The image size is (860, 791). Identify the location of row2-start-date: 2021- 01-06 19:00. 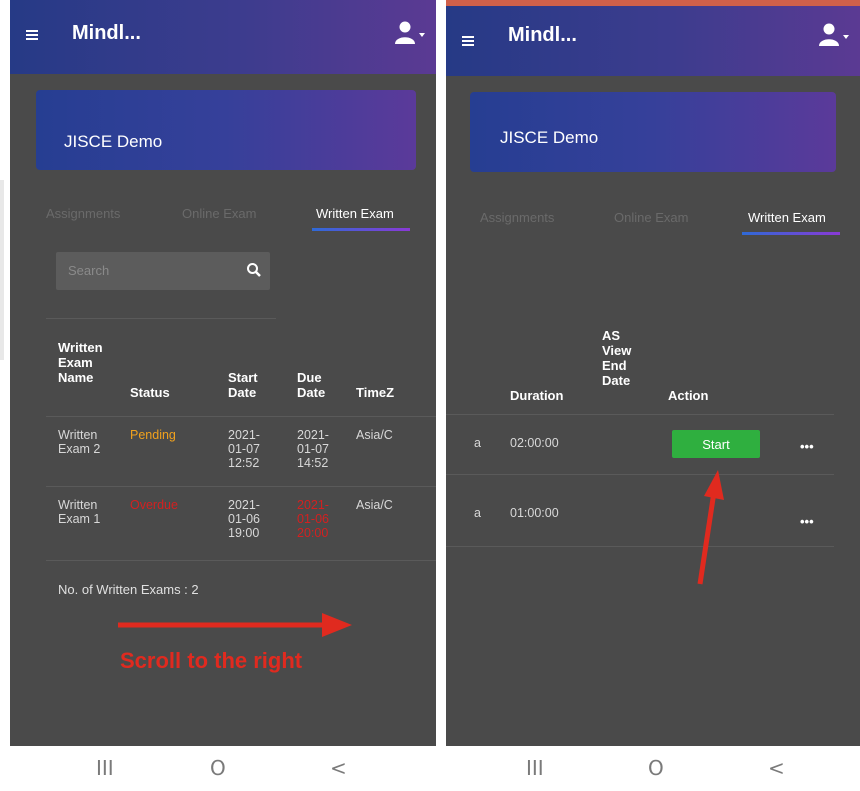
(244, 519).